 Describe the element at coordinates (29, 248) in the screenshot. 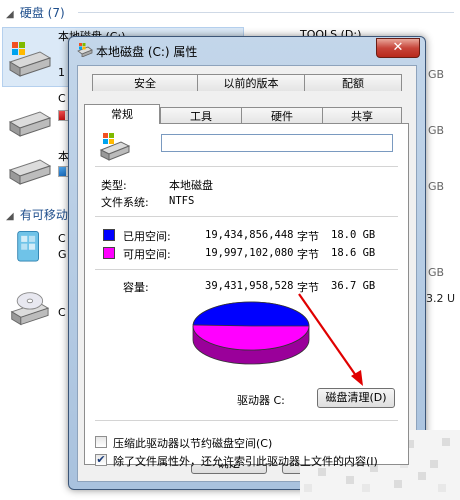

I see `removable-device-icon` at that location.